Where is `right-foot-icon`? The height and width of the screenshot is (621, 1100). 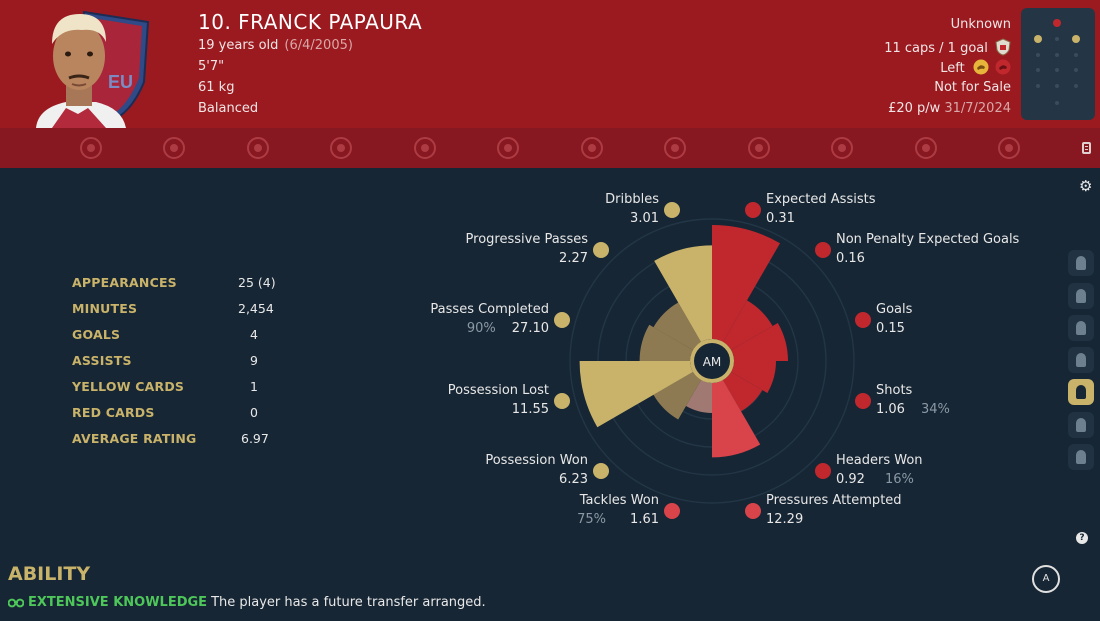
right-foot-icon is located at coordinates (1003, 67).